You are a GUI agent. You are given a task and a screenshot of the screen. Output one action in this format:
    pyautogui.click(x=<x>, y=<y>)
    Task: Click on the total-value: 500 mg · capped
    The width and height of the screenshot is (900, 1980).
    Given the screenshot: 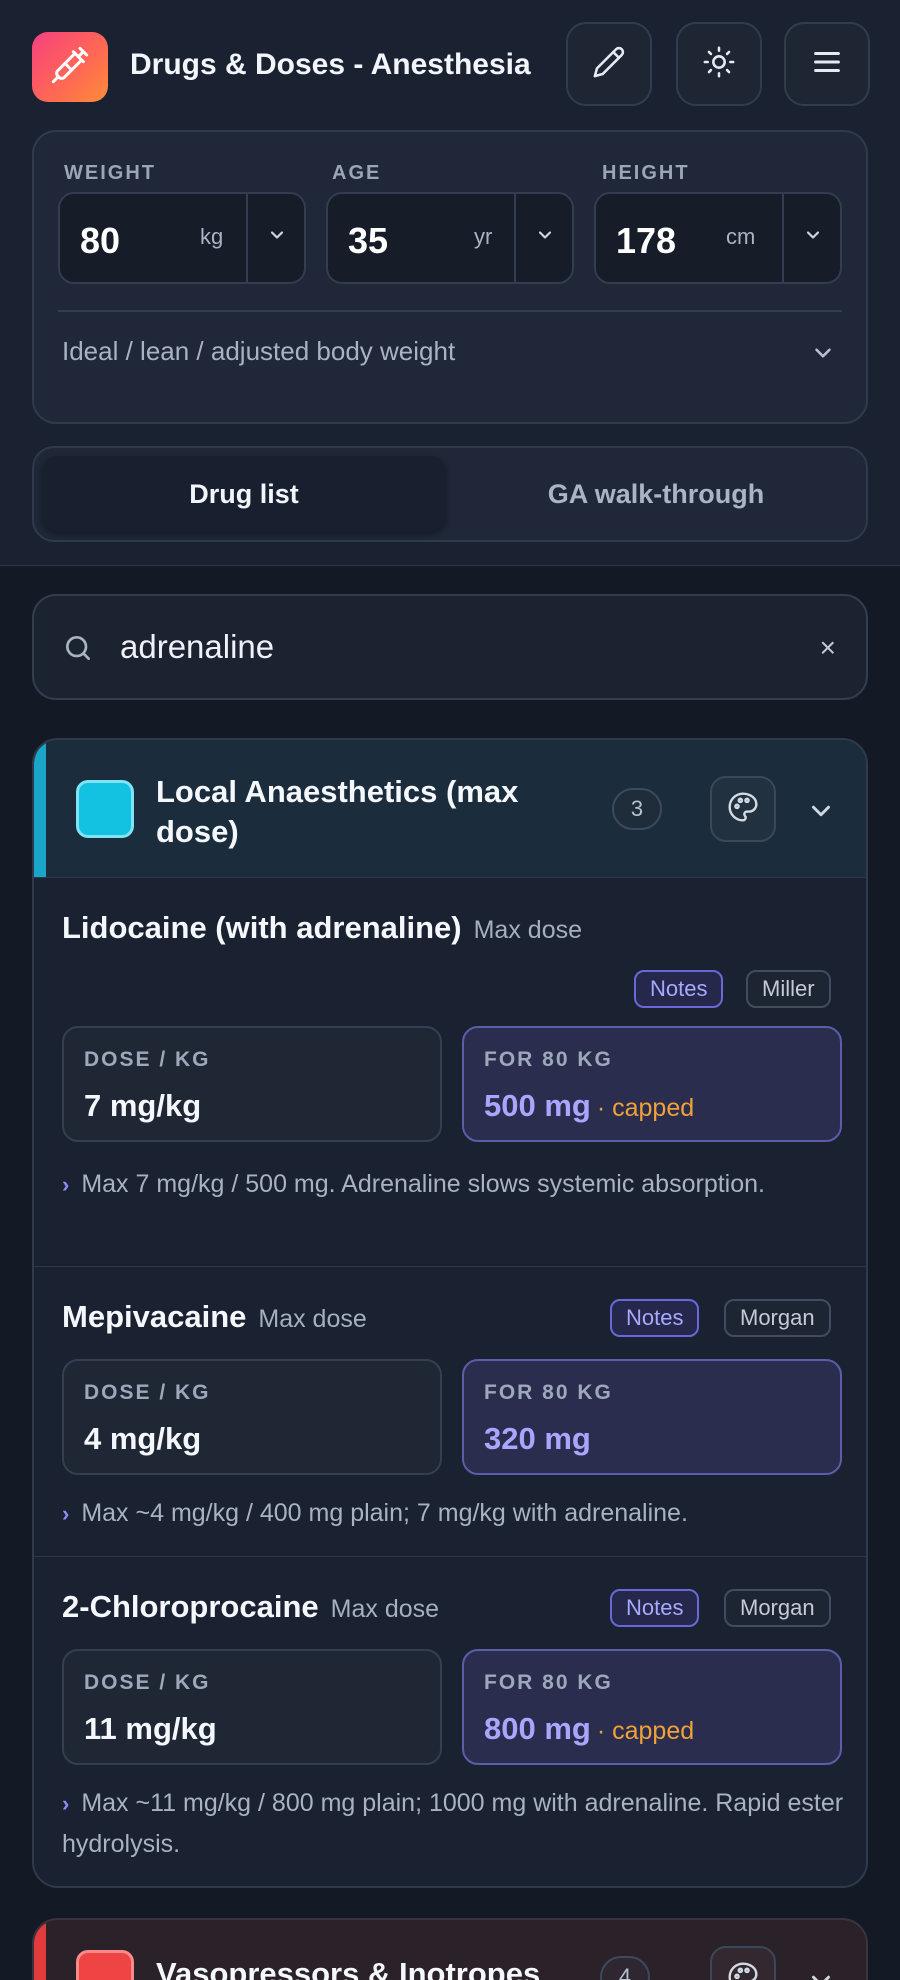 What is the action you would take?
    pyautogui.click(x=589, y=1106)
    